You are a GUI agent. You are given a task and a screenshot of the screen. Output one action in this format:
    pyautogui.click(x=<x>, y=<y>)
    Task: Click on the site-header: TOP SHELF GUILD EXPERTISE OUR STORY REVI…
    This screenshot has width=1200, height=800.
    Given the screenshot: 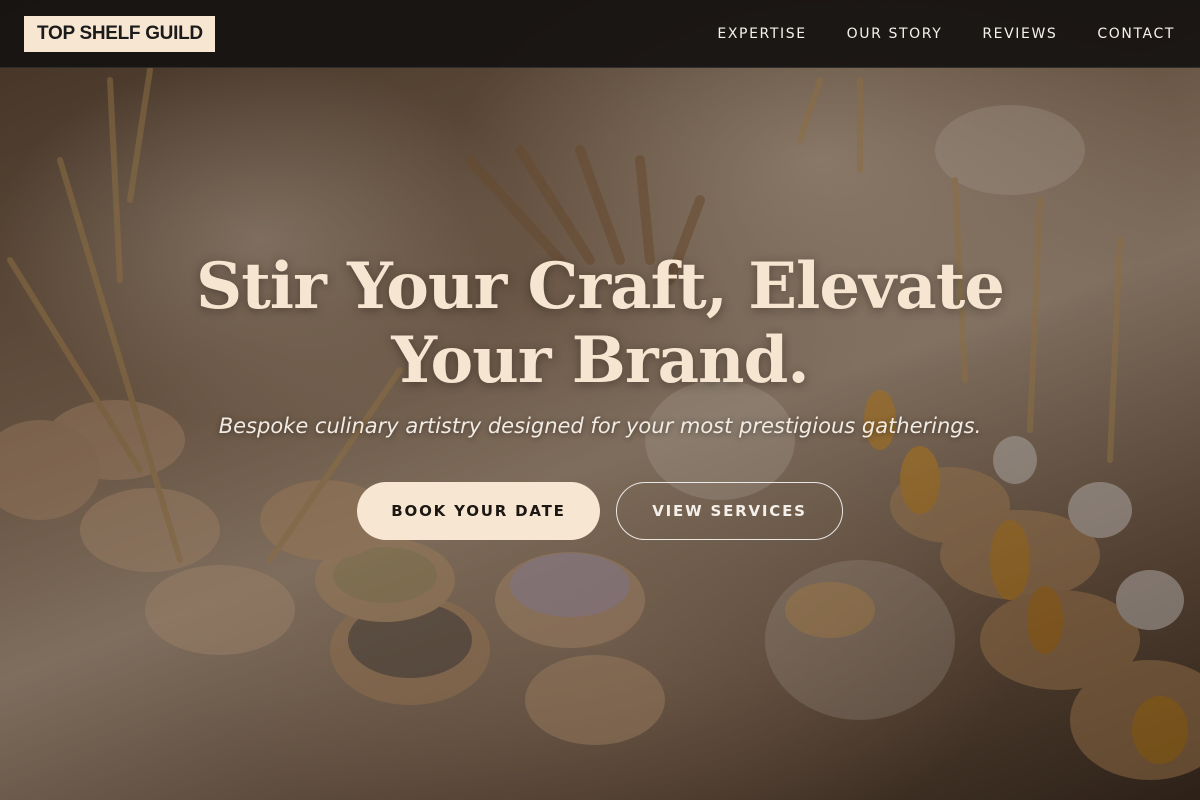 What is the action you would take?
    pyautogui.click(x=600, y=34)
    